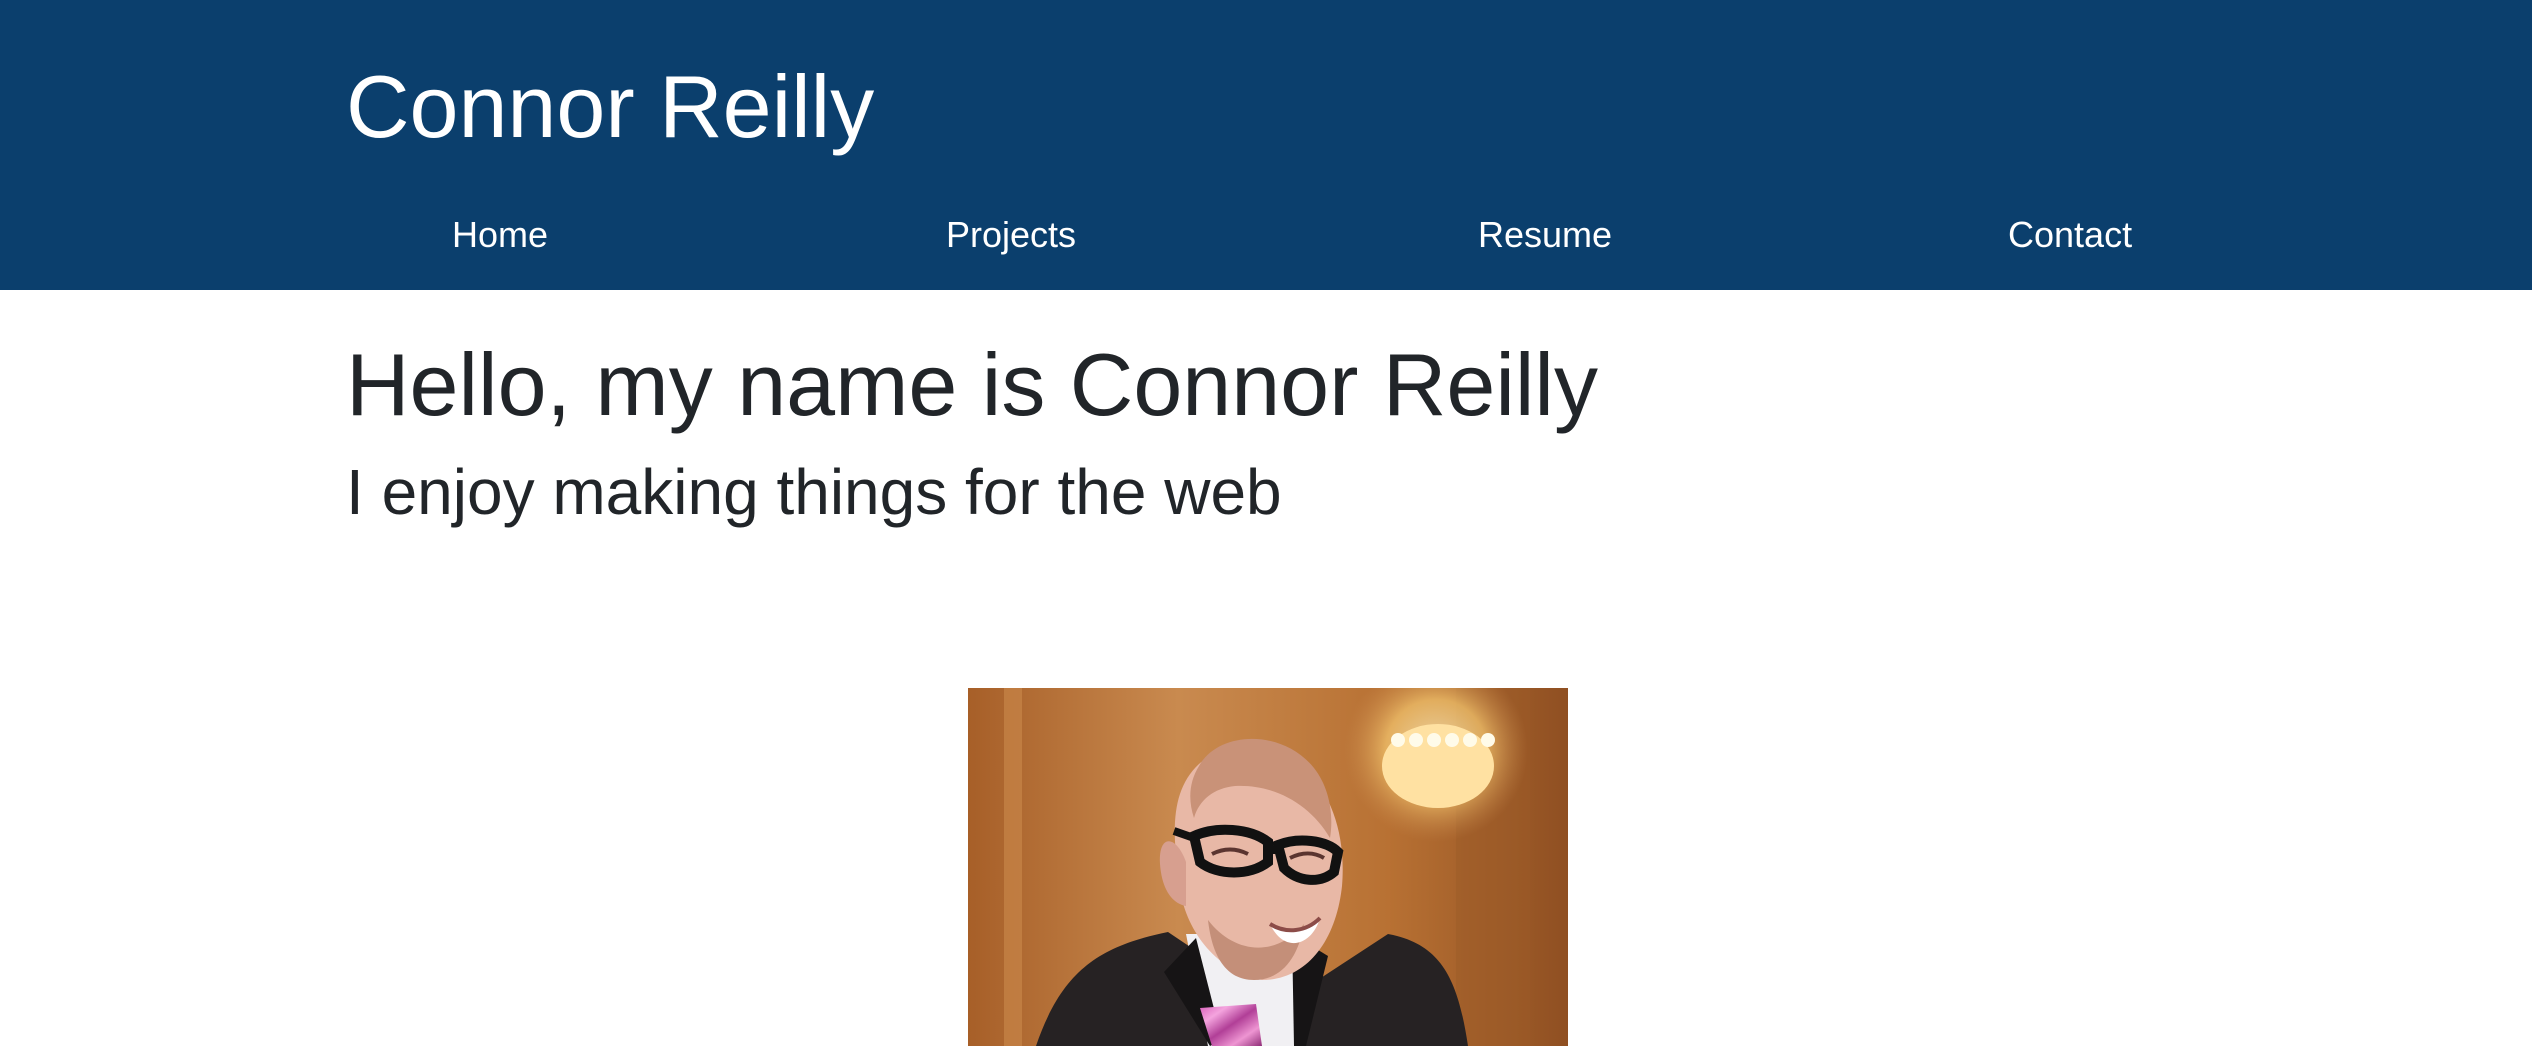 This screenshot has height=1046, width=2532. I want to click on profile-photo-illustration, so click(1268, 867).